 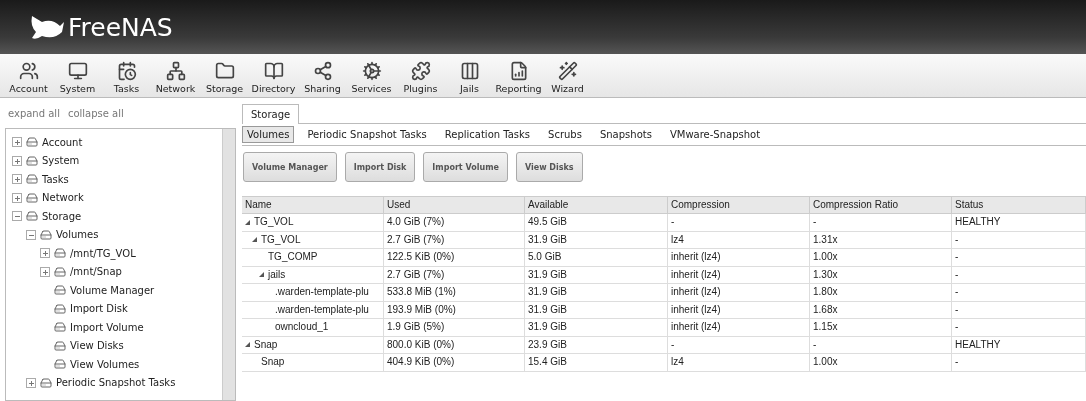 I want to click on toolbar-label: Services, so click(x=371, y=88).